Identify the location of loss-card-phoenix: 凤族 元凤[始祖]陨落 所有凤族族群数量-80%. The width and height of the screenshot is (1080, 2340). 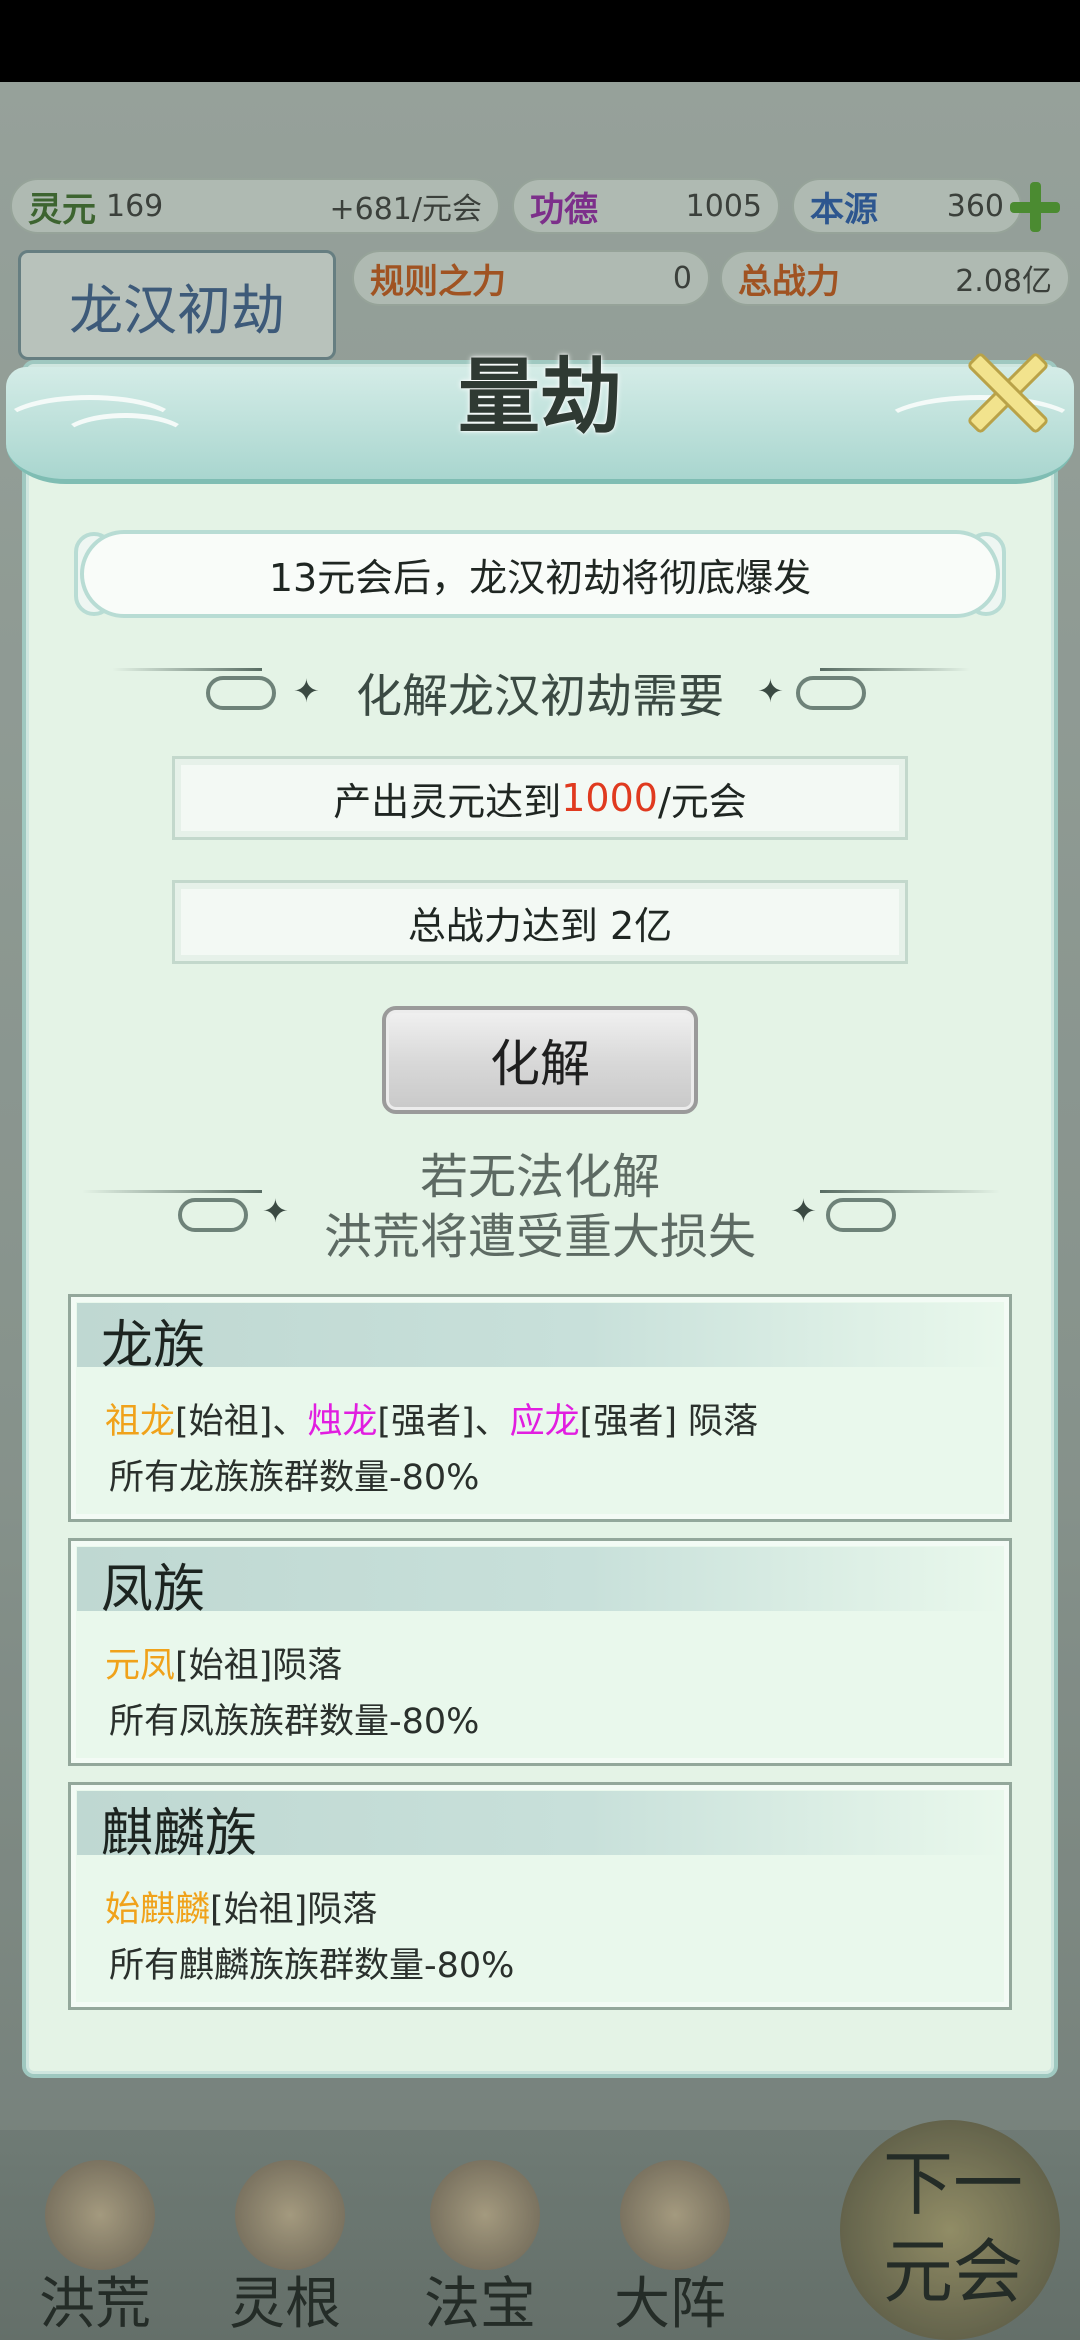
(540, 1652).